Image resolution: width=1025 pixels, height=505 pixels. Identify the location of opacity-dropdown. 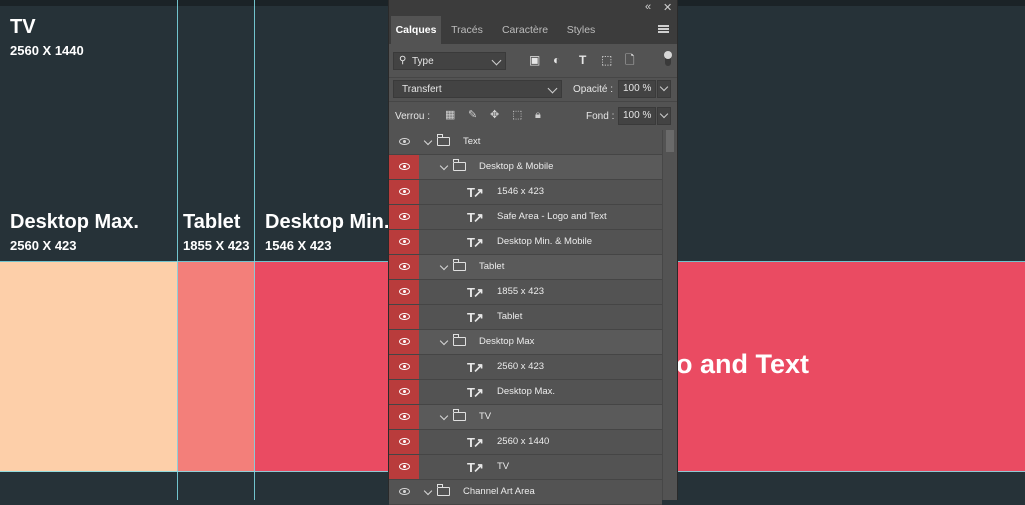
(664, 89).